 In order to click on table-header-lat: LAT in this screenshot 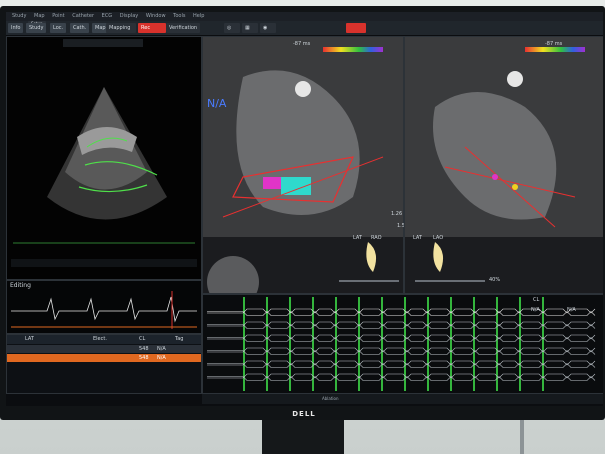, I will do `click(29, 339)`.